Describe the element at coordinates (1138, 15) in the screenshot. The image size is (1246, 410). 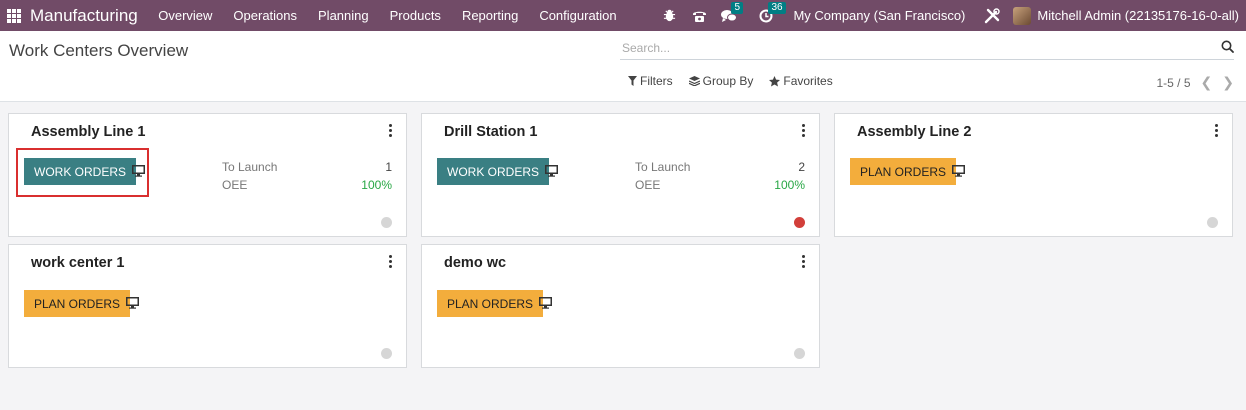
I see `user-menu: Mitchell Admin (22135176-16-0-all)` at that location.